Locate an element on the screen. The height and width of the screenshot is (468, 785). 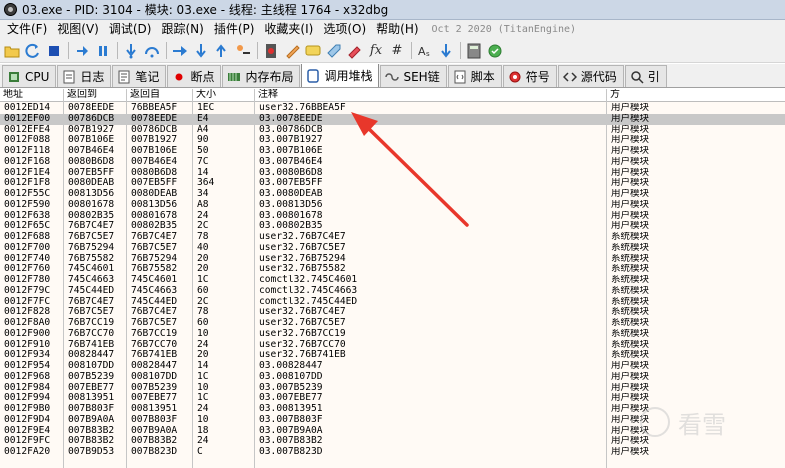
font-icon: As is located at coordinates (425, 51).